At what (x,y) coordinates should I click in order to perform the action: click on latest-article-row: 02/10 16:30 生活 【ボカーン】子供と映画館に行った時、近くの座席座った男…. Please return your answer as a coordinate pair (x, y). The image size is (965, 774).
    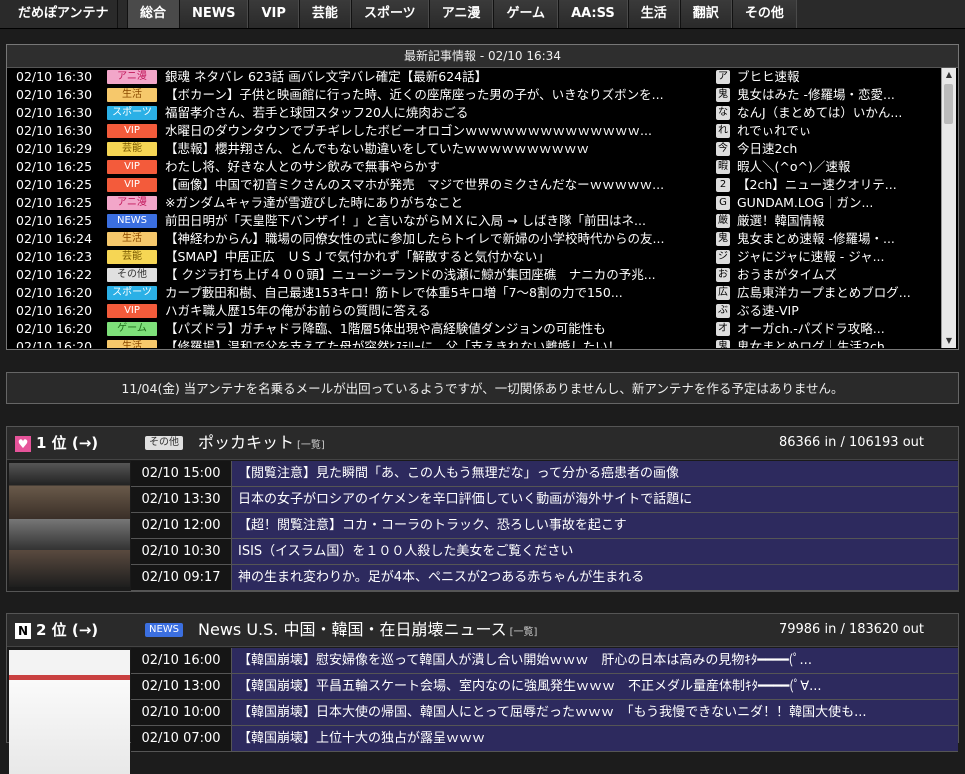
    Looking at the image, I should click on (477, 95).